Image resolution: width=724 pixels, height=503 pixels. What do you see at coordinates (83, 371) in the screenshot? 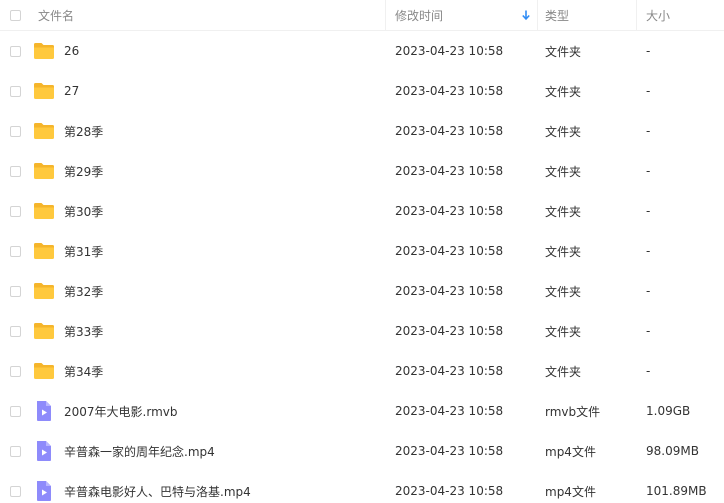
I see `file-name: 第34季` at bounding box center [83, 371].